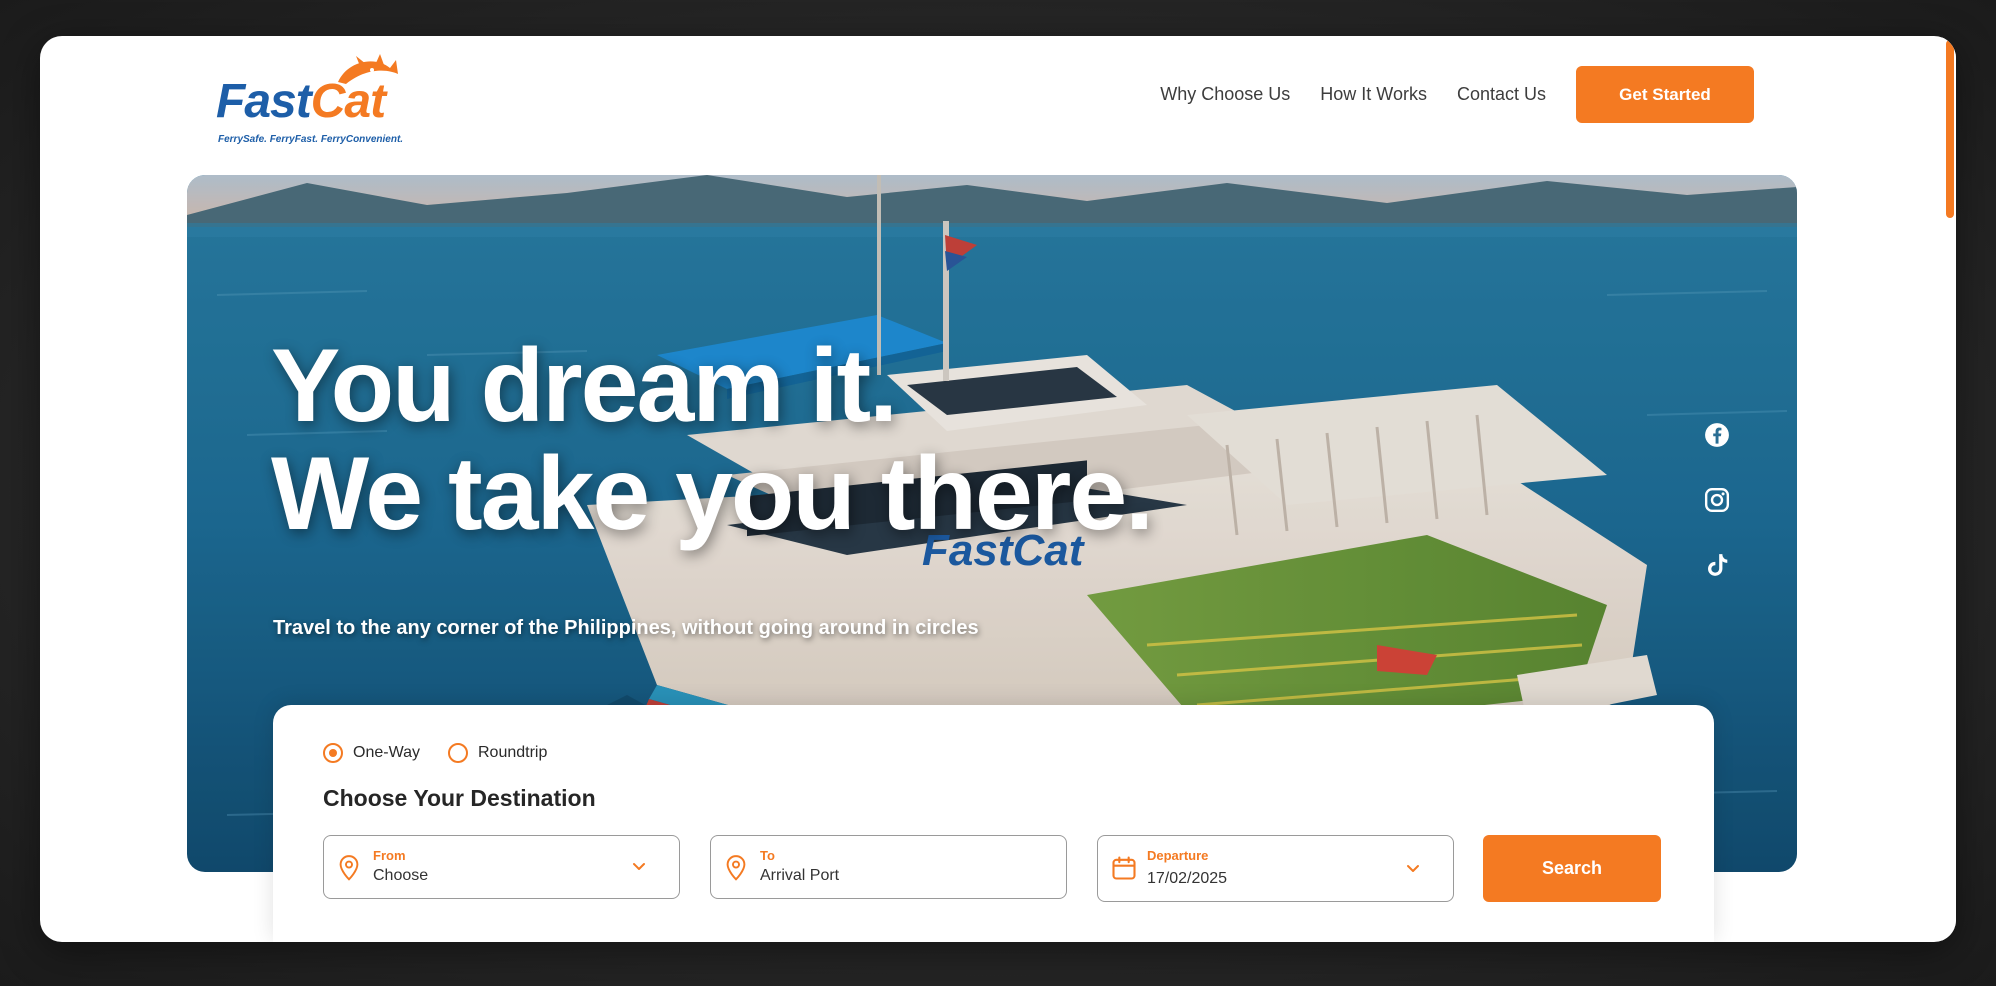  Describe the element at coordinates (1124, 868) in the screenshot. I see `calendar-icon` at that location.